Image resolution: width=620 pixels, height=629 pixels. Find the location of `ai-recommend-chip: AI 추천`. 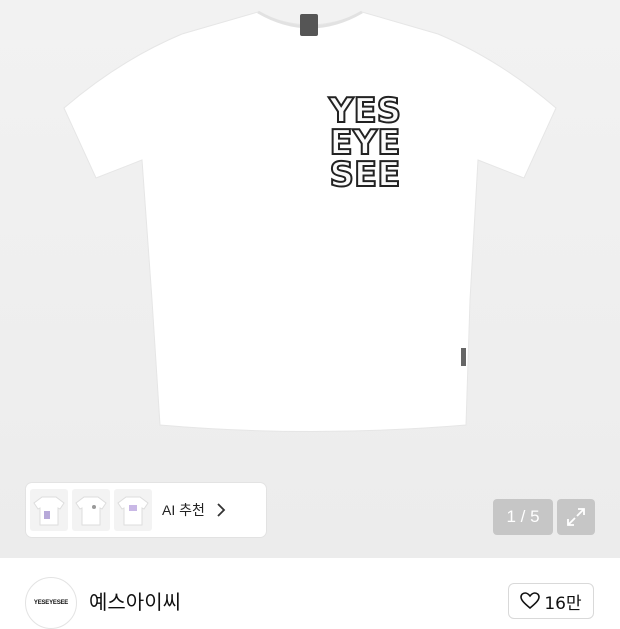

ai-recommend-chip: AI 추천 is located at coordinates (146, 510).